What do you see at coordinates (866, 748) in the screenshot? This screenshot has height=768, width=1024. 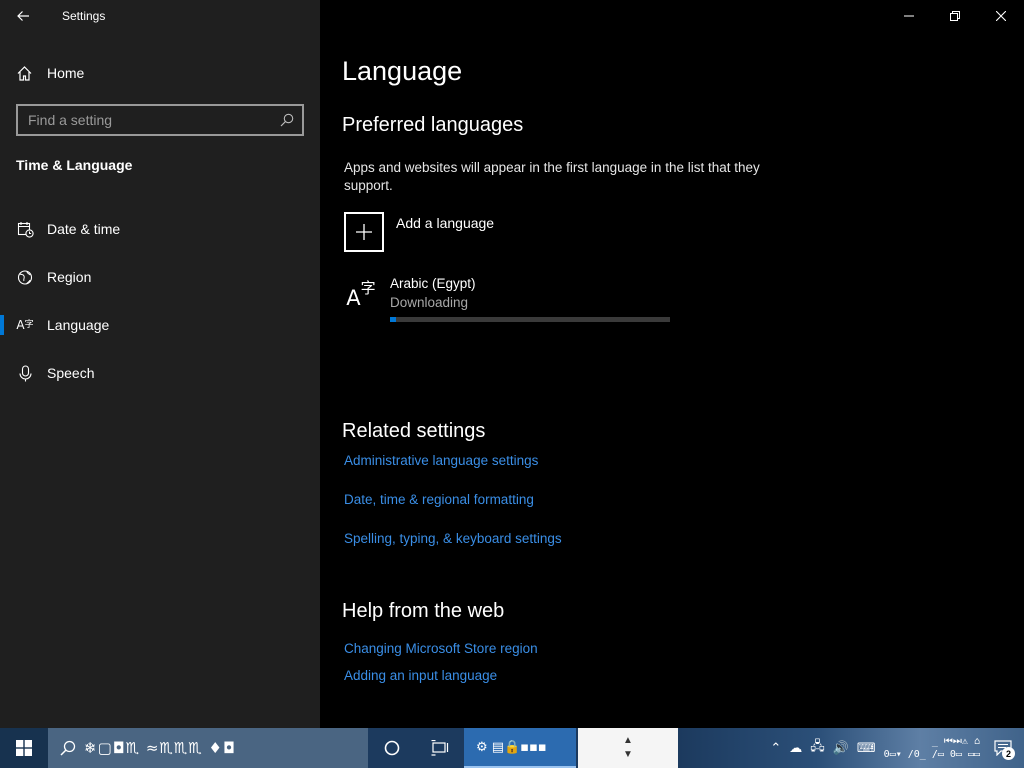 I see `keyboard-icon: ⌨` at bounding box center [866, 748].